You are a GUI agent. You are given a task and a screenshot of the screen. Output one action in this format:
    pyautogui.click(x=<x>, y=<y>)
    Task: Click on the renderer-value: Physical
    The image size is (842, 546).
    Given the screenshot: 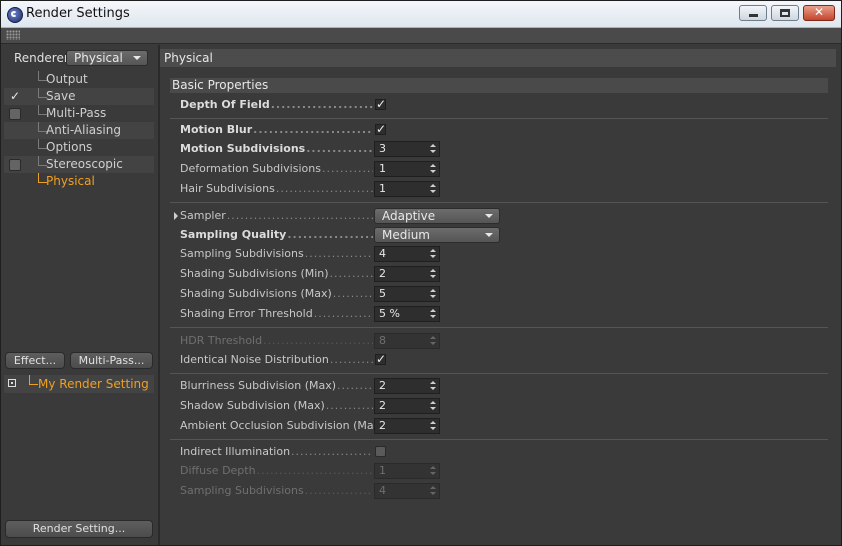 What is the action you would take?
    pyautogui.click(x=98, y=58)
    